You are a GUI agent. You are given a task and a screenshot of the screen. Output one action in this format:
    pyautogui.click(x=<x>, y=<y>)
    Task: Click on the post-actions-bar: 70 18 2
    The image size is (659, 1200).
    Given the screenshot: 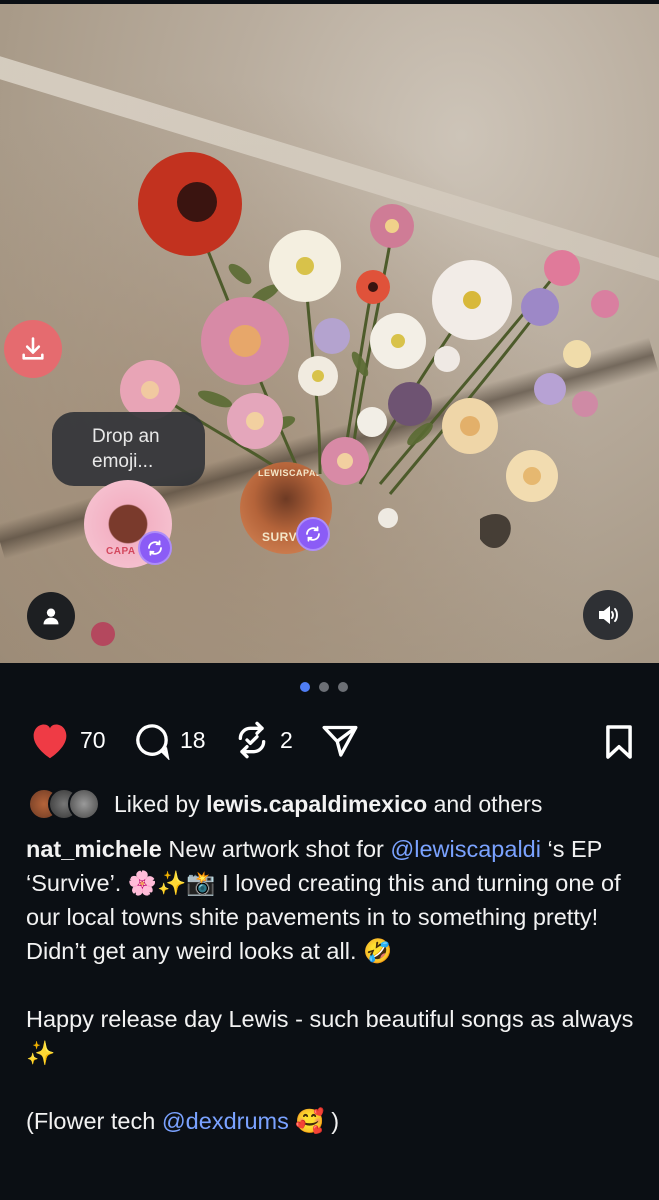 What is the action you would take?
    pyautogui.click(x=333, y=742)
    